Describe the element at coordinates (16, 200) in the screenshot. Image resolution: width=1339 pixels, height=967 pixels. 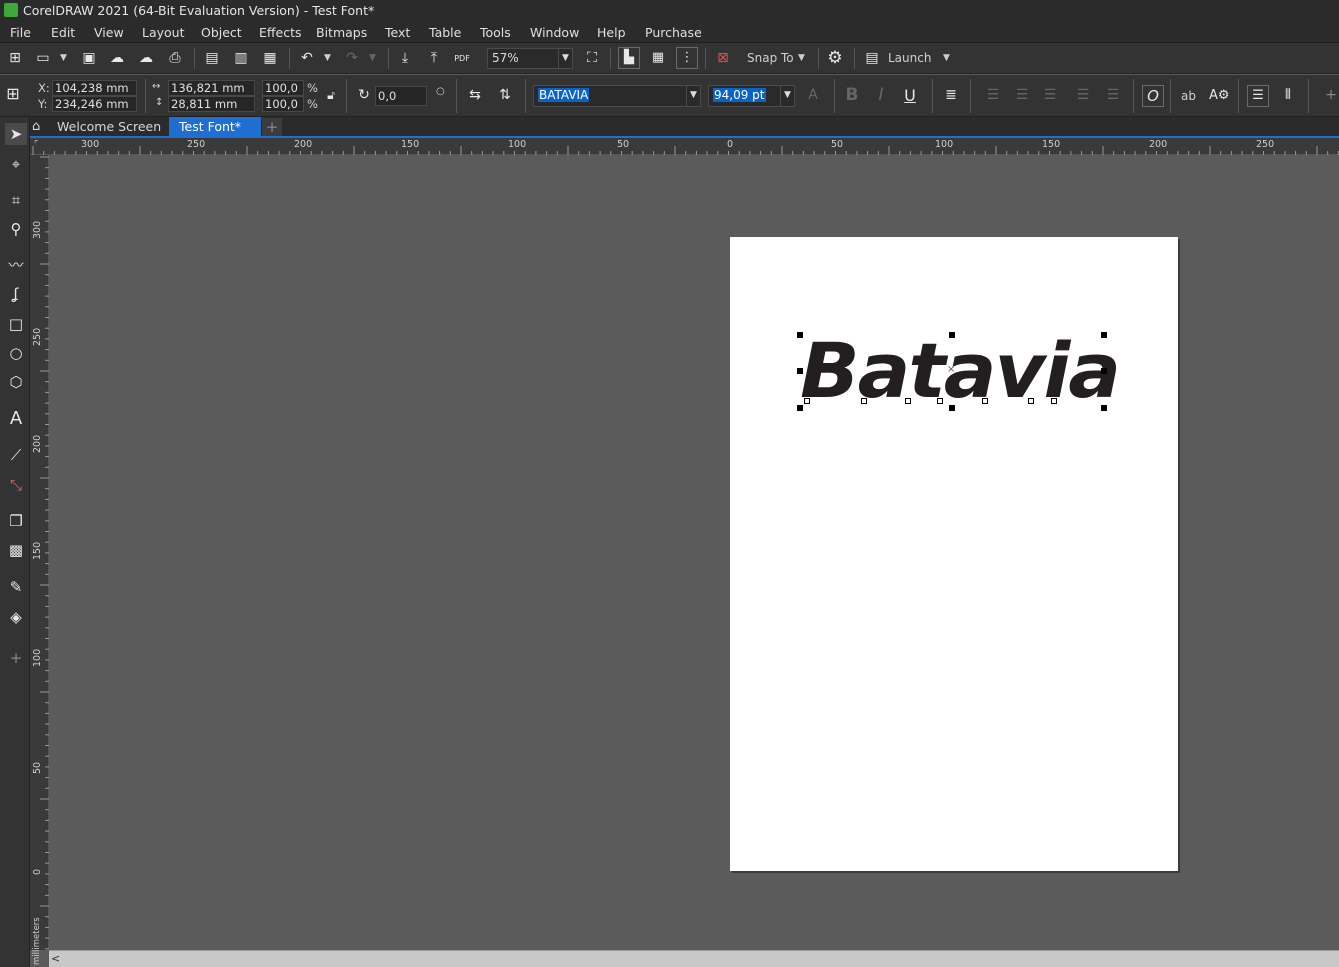
I see `crop-tool-icon: ⌗` at that location.